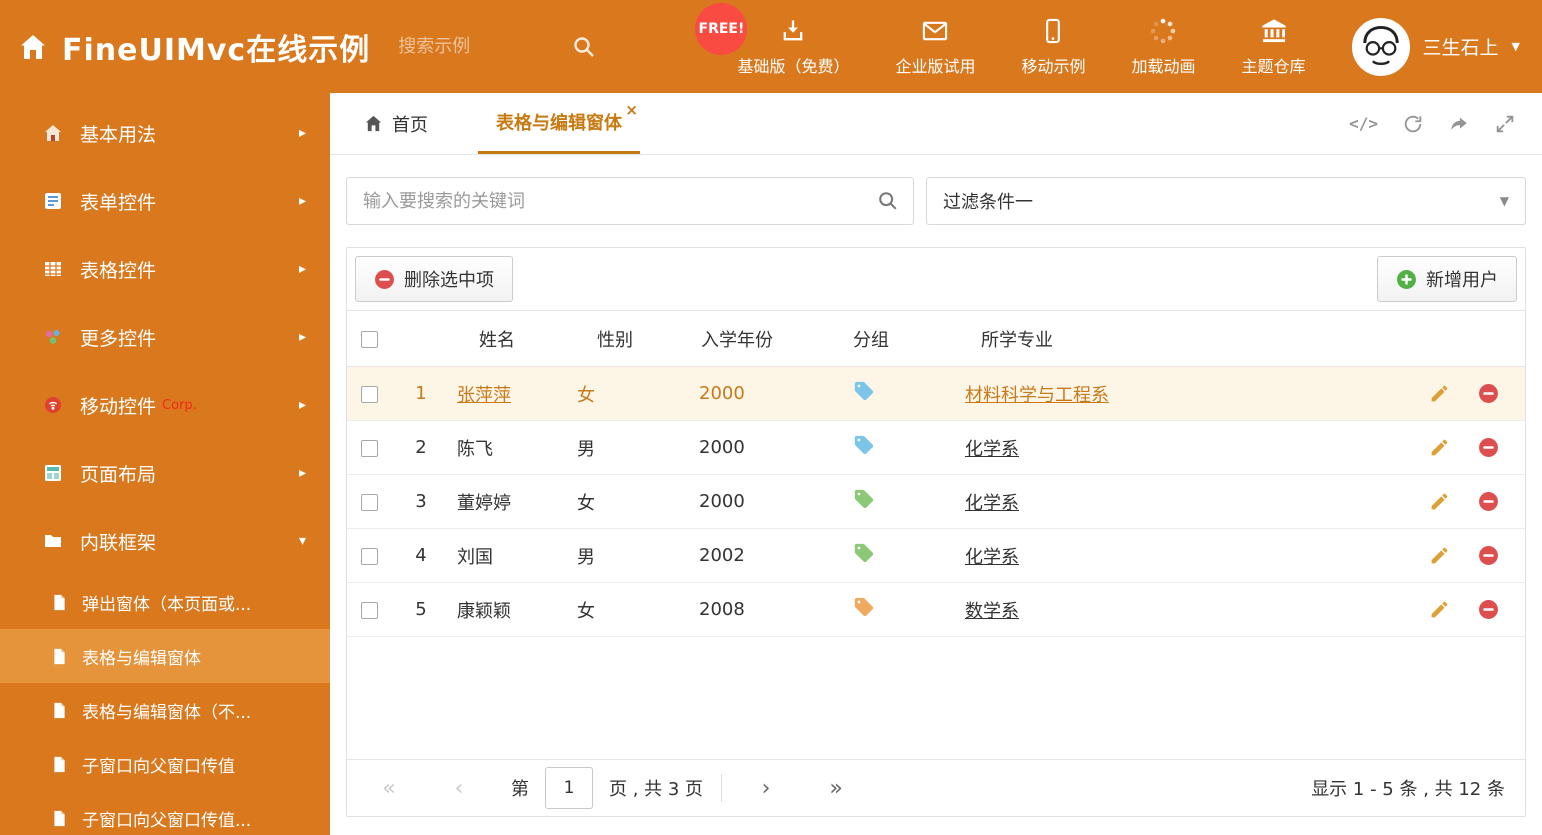  I want to click on column-header-group: 分组, so click(899, 338).